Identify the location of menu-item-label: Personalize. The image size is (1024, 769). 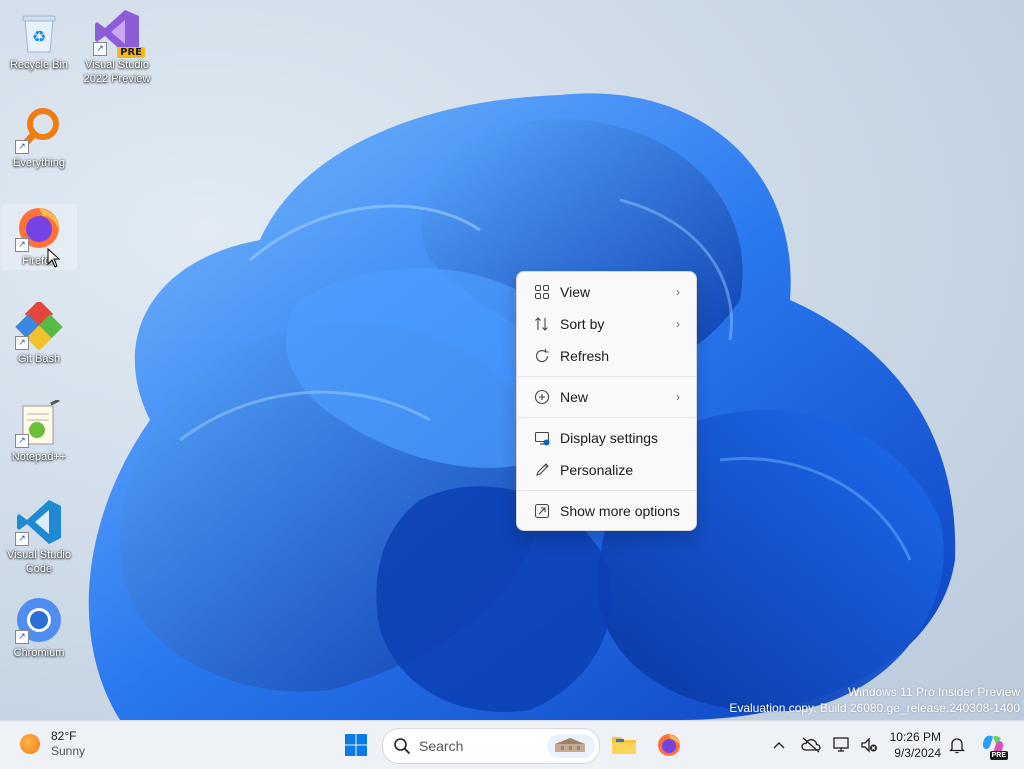
(597, 470).